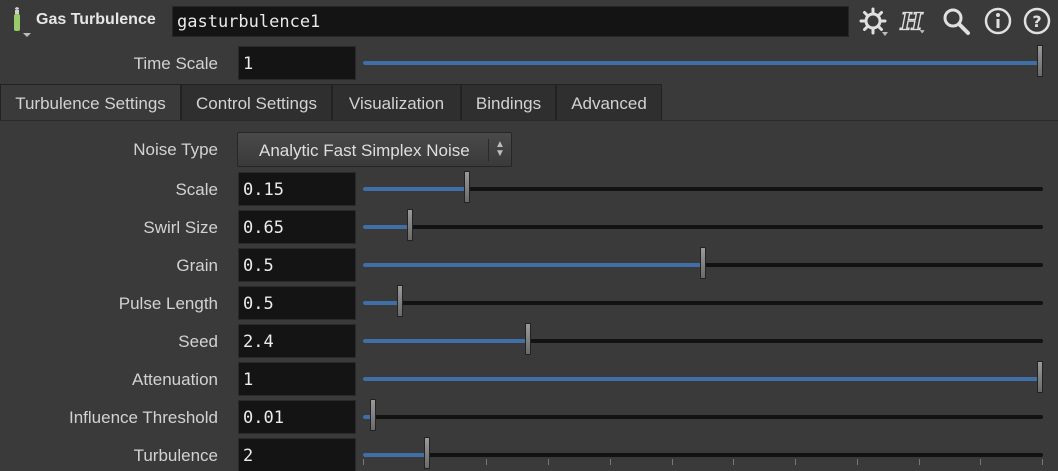 Image resolution: width=1058 pixels, height=471 pixels. What do you see at coordinates (873, 21) in the screenshot?
I see `gear-icon` at bounding box center [873, 21].